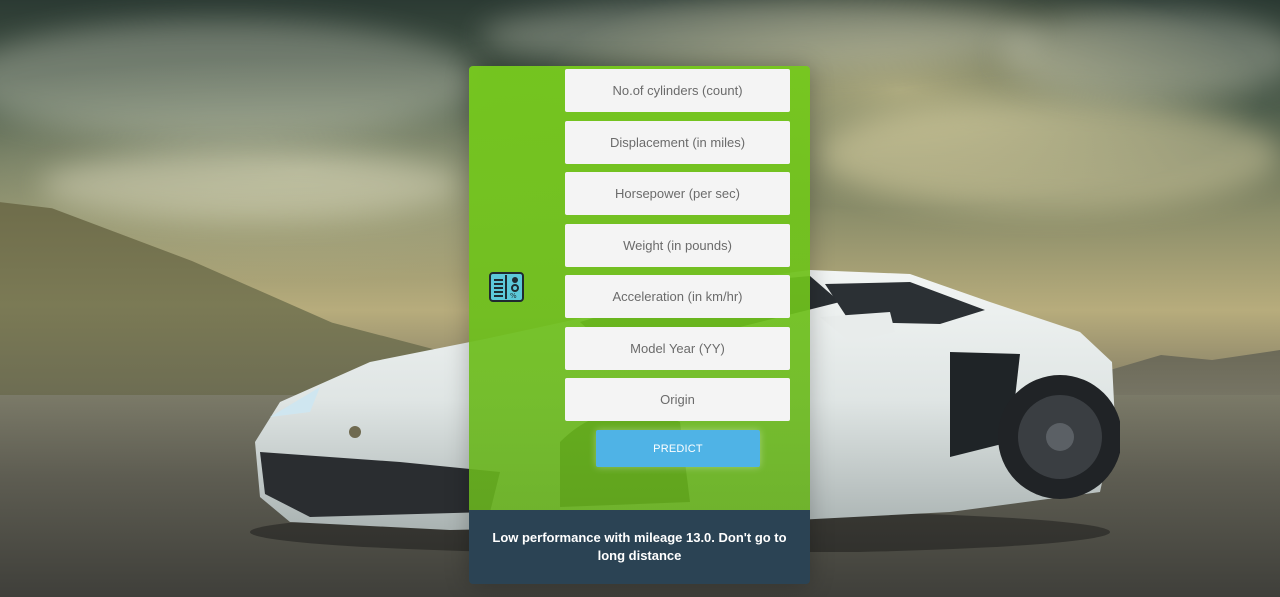 The height and width of the screenshot is (597, 1280). I want to click on predict-button: PREDICT, so click(678, 448).